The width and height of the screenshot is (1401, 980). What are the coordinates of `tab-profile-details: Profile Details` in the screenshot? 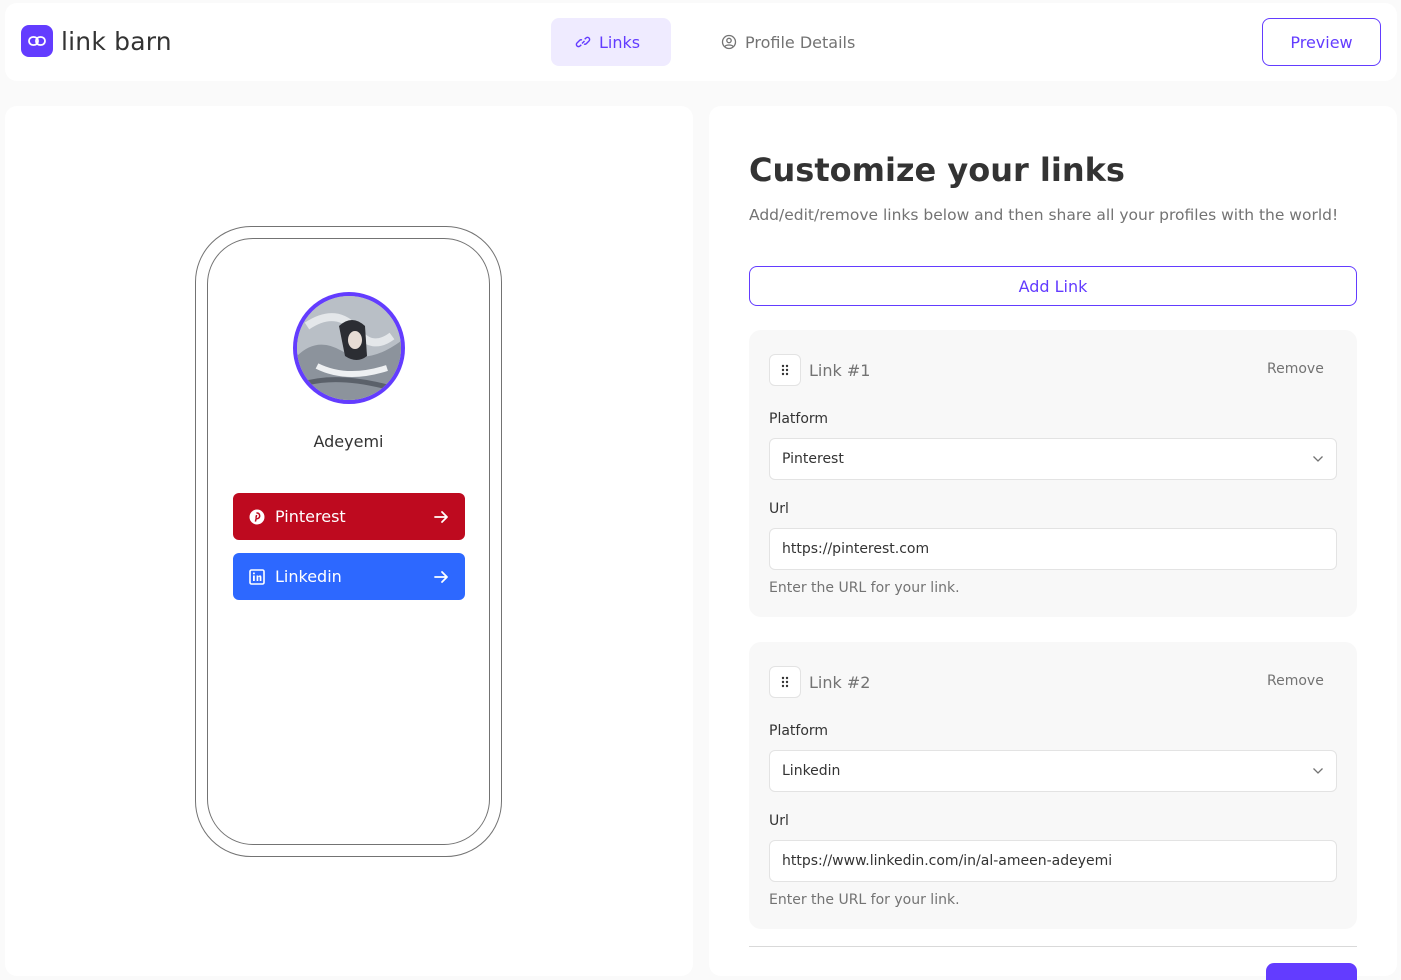 It's located at (788, 42).